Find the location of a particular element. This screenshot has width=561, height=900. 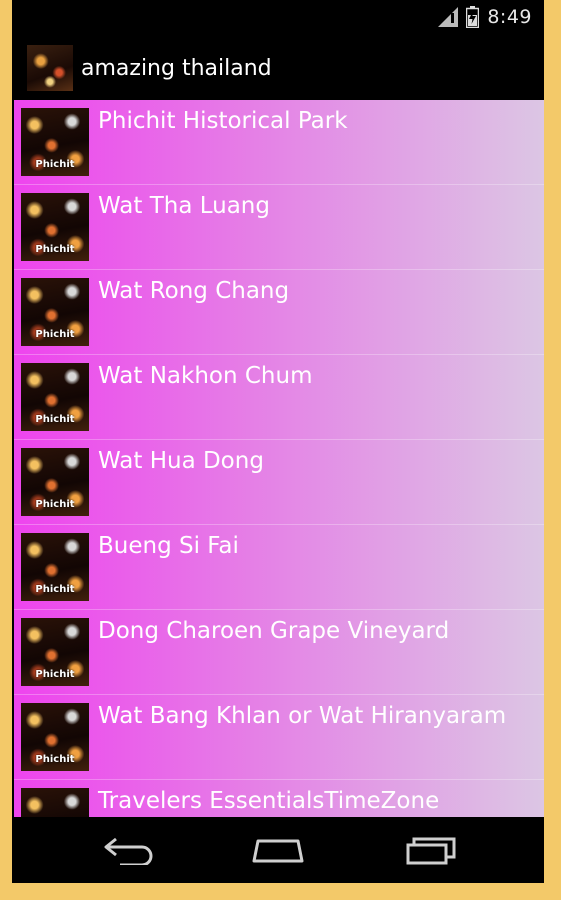

list-item: Phichit Bueng Si Fai is located at coordinates (279, 567).